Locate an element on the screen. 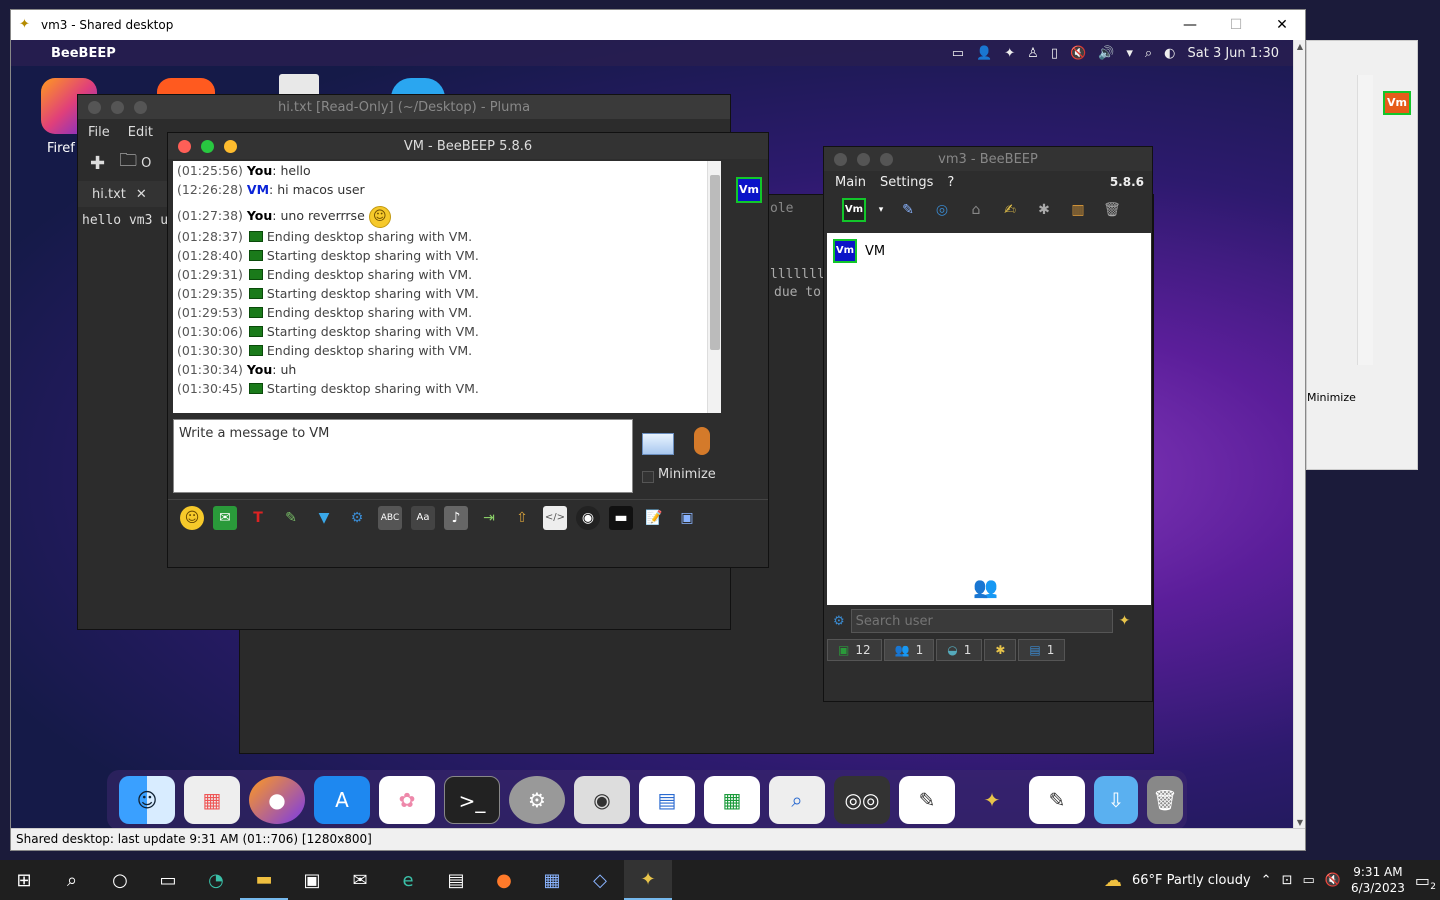 This screenshot has width=1440, height=900. pluma-menu-edit: Edit is located at coordinates (140, 132).